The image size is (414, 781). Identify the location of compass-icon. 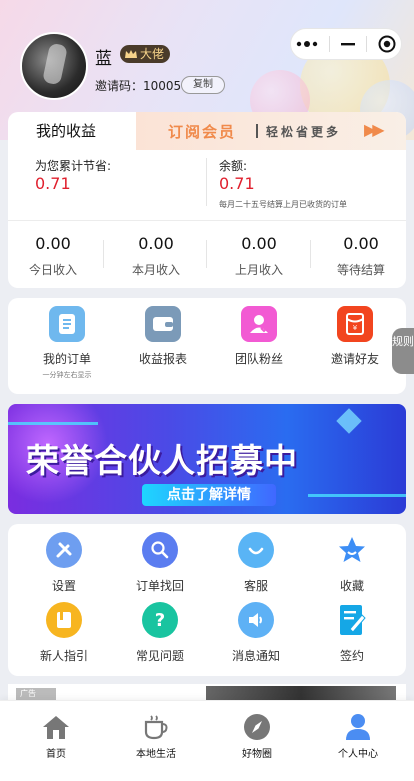
(257, 727).